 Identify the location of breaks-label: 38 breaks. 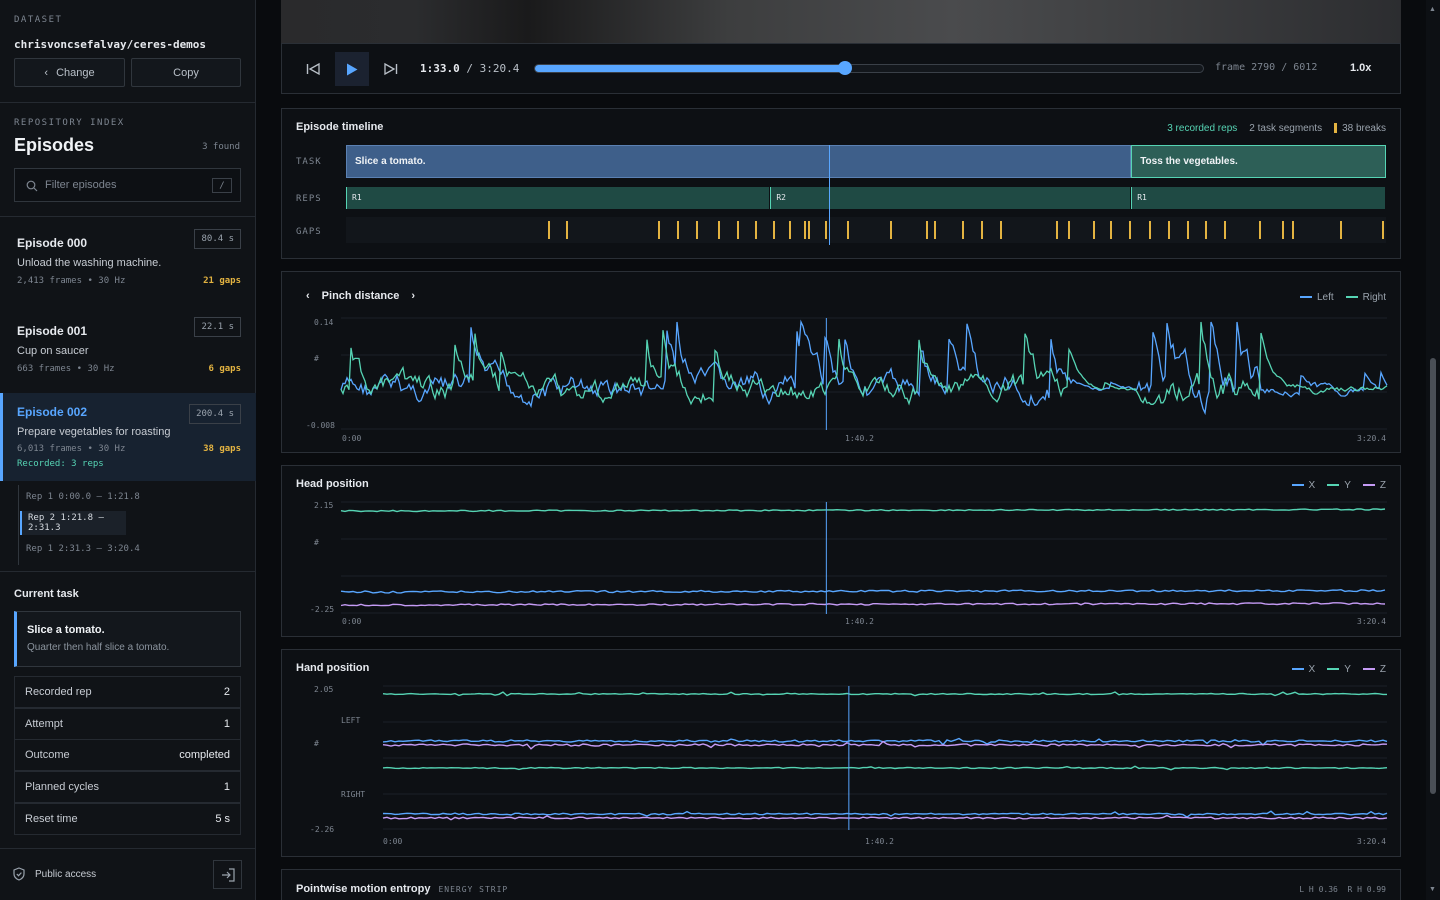
(1364, 128).